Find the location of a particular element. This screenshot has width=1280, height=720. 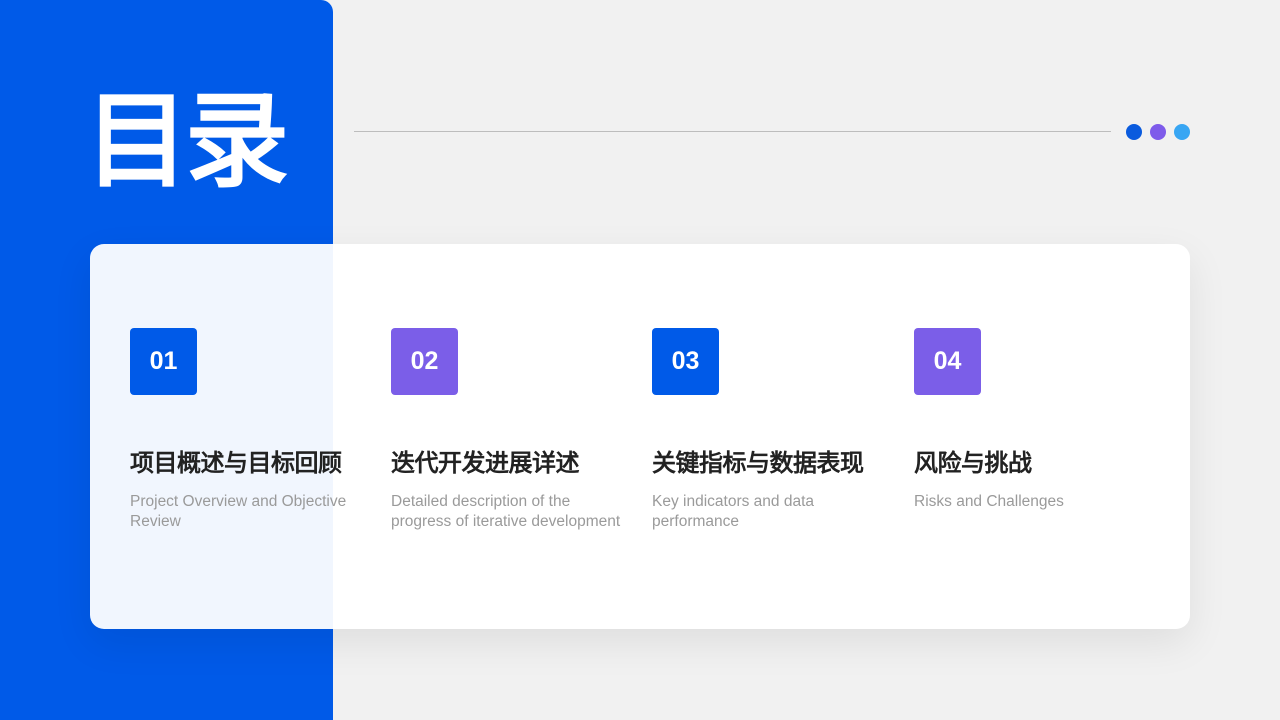

item-number-badge: 04 is located at coordinates (947, 361).